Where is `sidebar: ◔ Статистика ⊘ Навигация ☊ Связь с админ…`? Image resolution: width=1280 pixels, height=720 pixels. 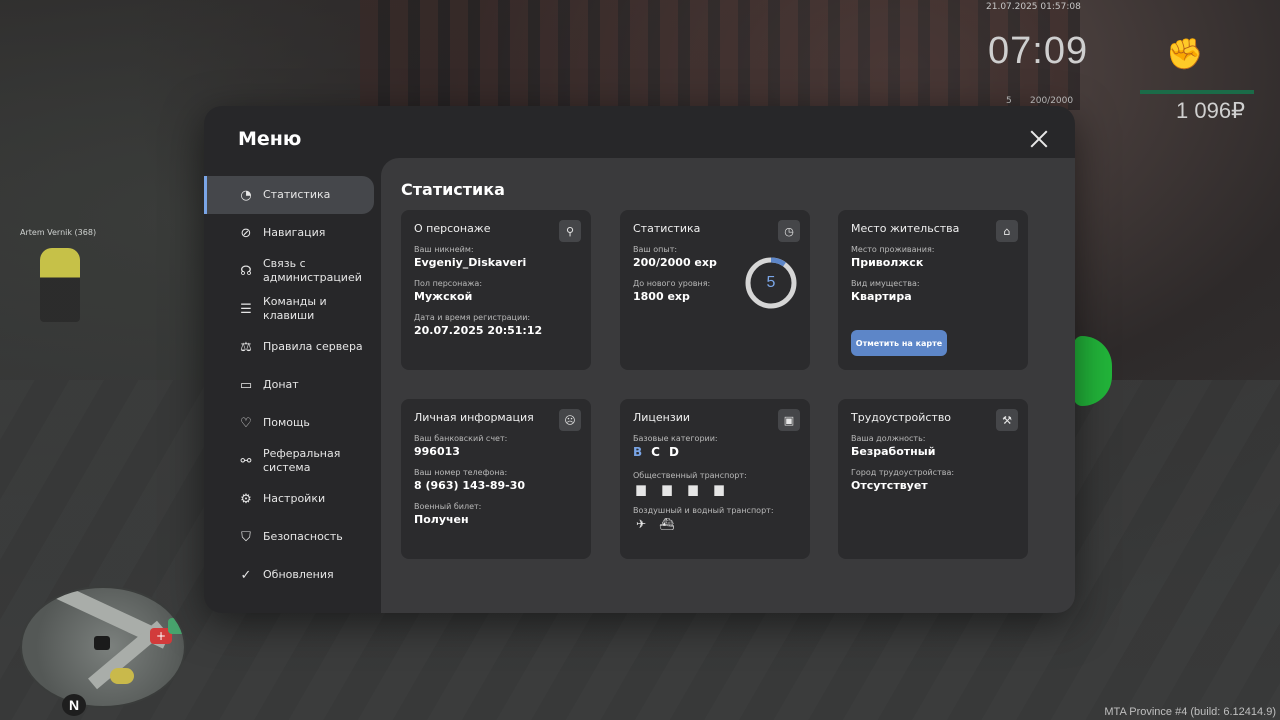
sidebar: ◔ Статистика ⊘ Навигация ☊ Связь с админ… is located at coordinates (292, 385).